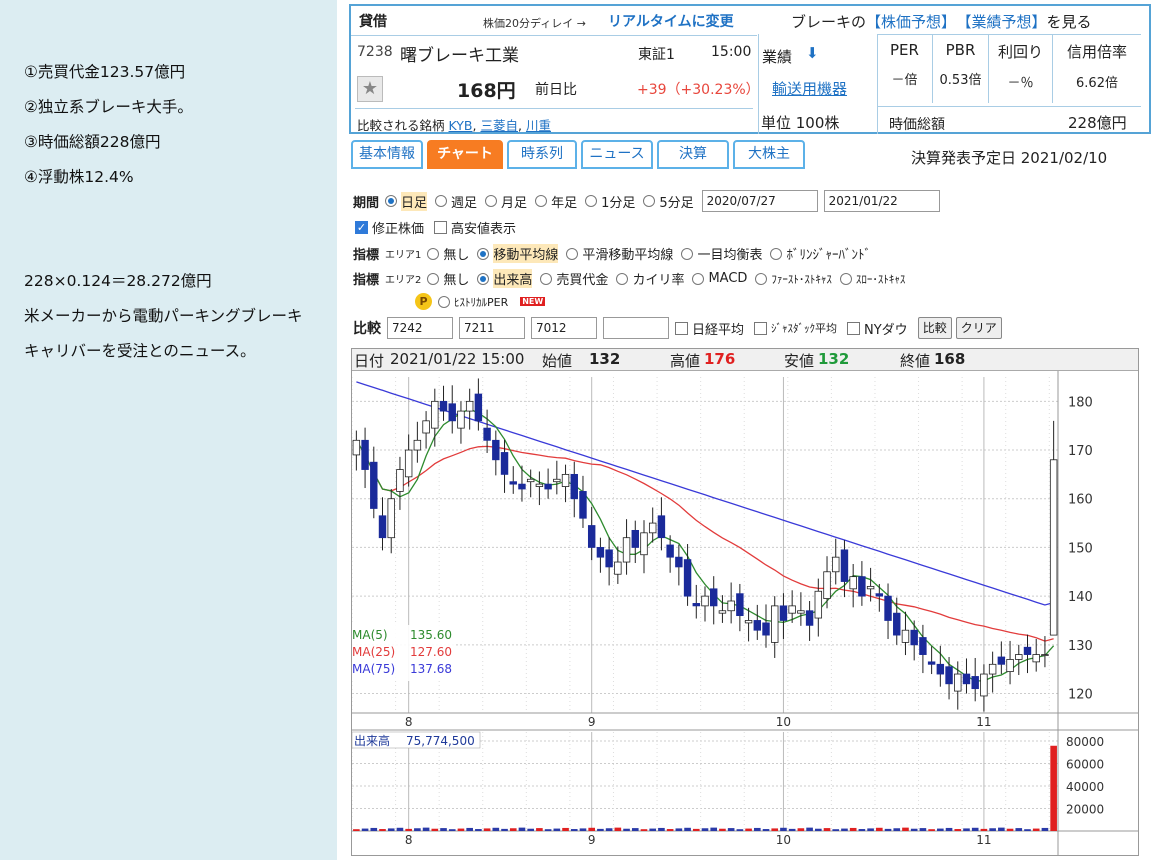 Image resolution: width=1174 pixels, height=860 pixels. What do you see at coordinates (829, 22) in the screenshot?
I see `forecast-prefix: ブレーキの` at bounding box center [829, 22].